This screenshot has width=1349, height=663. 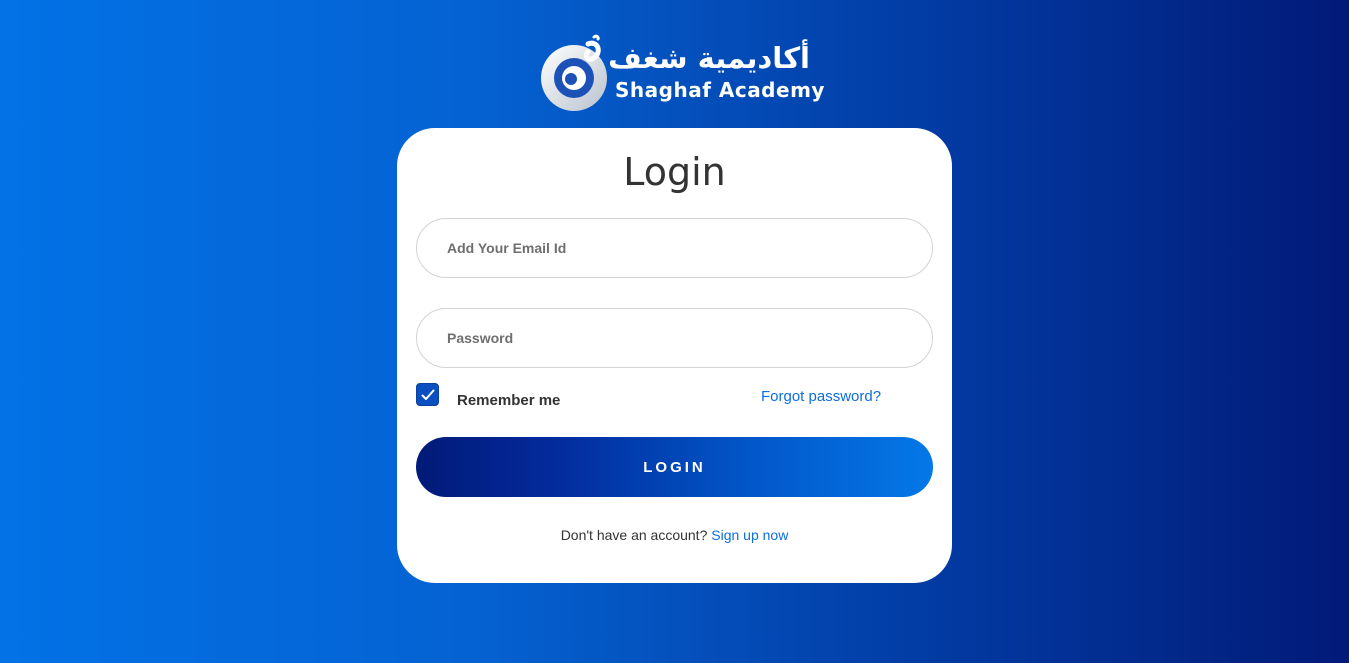 What do you see at coordinates (749, 535) in the screenshot?
I see `signup-link: Sign up now` at bounding box center [749, 535].